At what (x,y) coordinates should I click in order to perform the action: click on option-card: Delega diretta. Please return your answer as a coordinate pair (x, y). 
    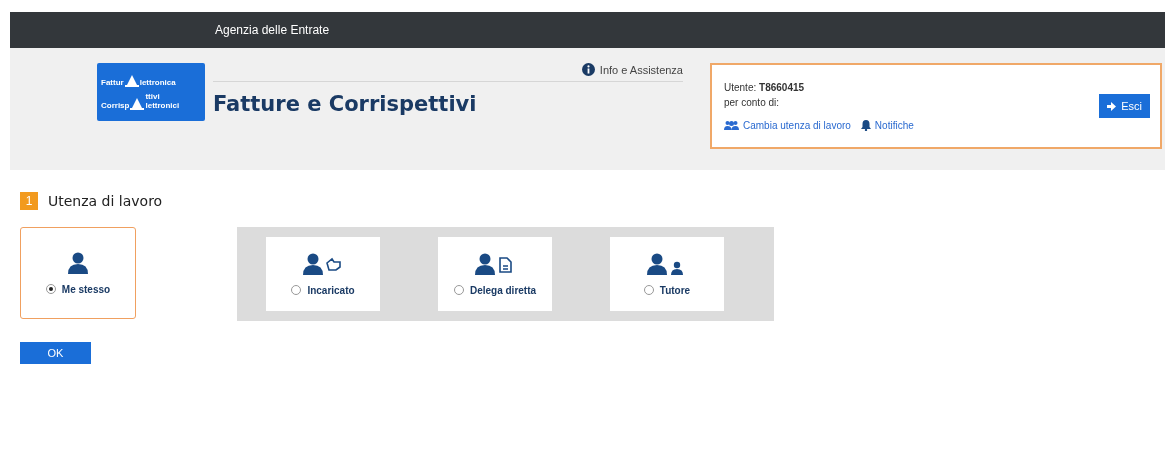
    Looking at the image, I should click on (495, 274).